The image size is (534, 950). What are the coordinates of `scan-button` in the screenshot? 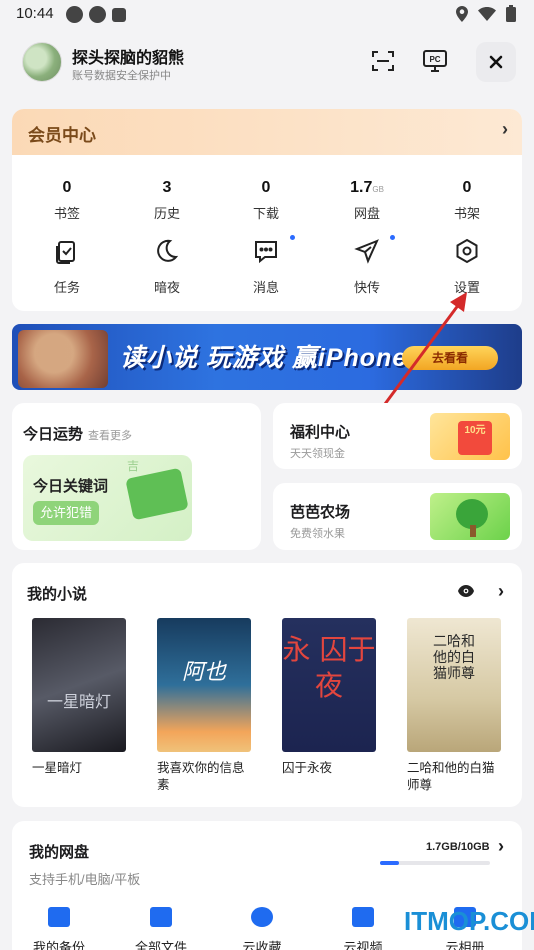 It's located at (383, 61).